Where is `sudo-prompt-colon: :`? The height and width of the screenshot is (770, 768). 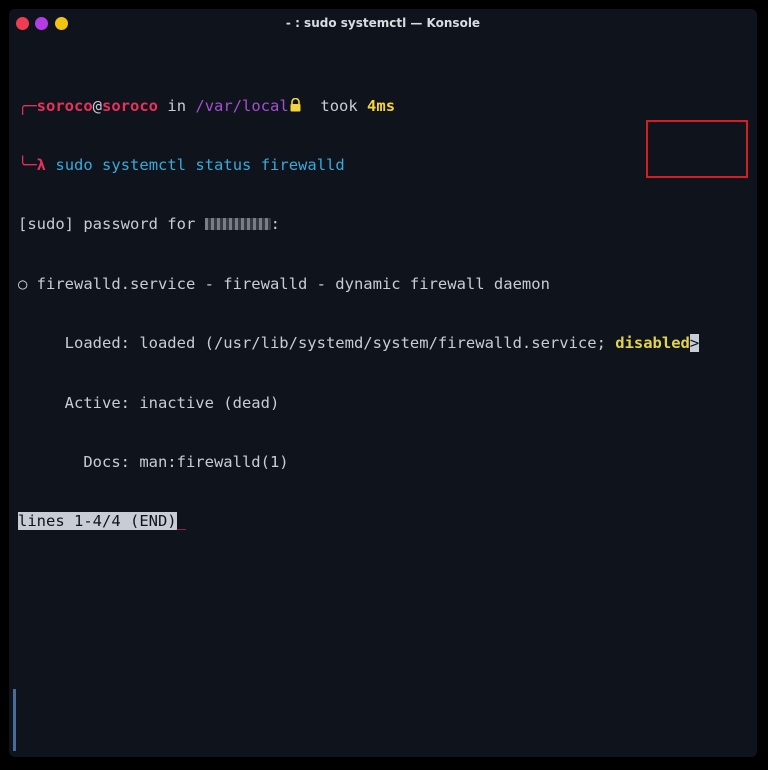 sudo-prompt-colon: : is located at coordinates (275, 224).